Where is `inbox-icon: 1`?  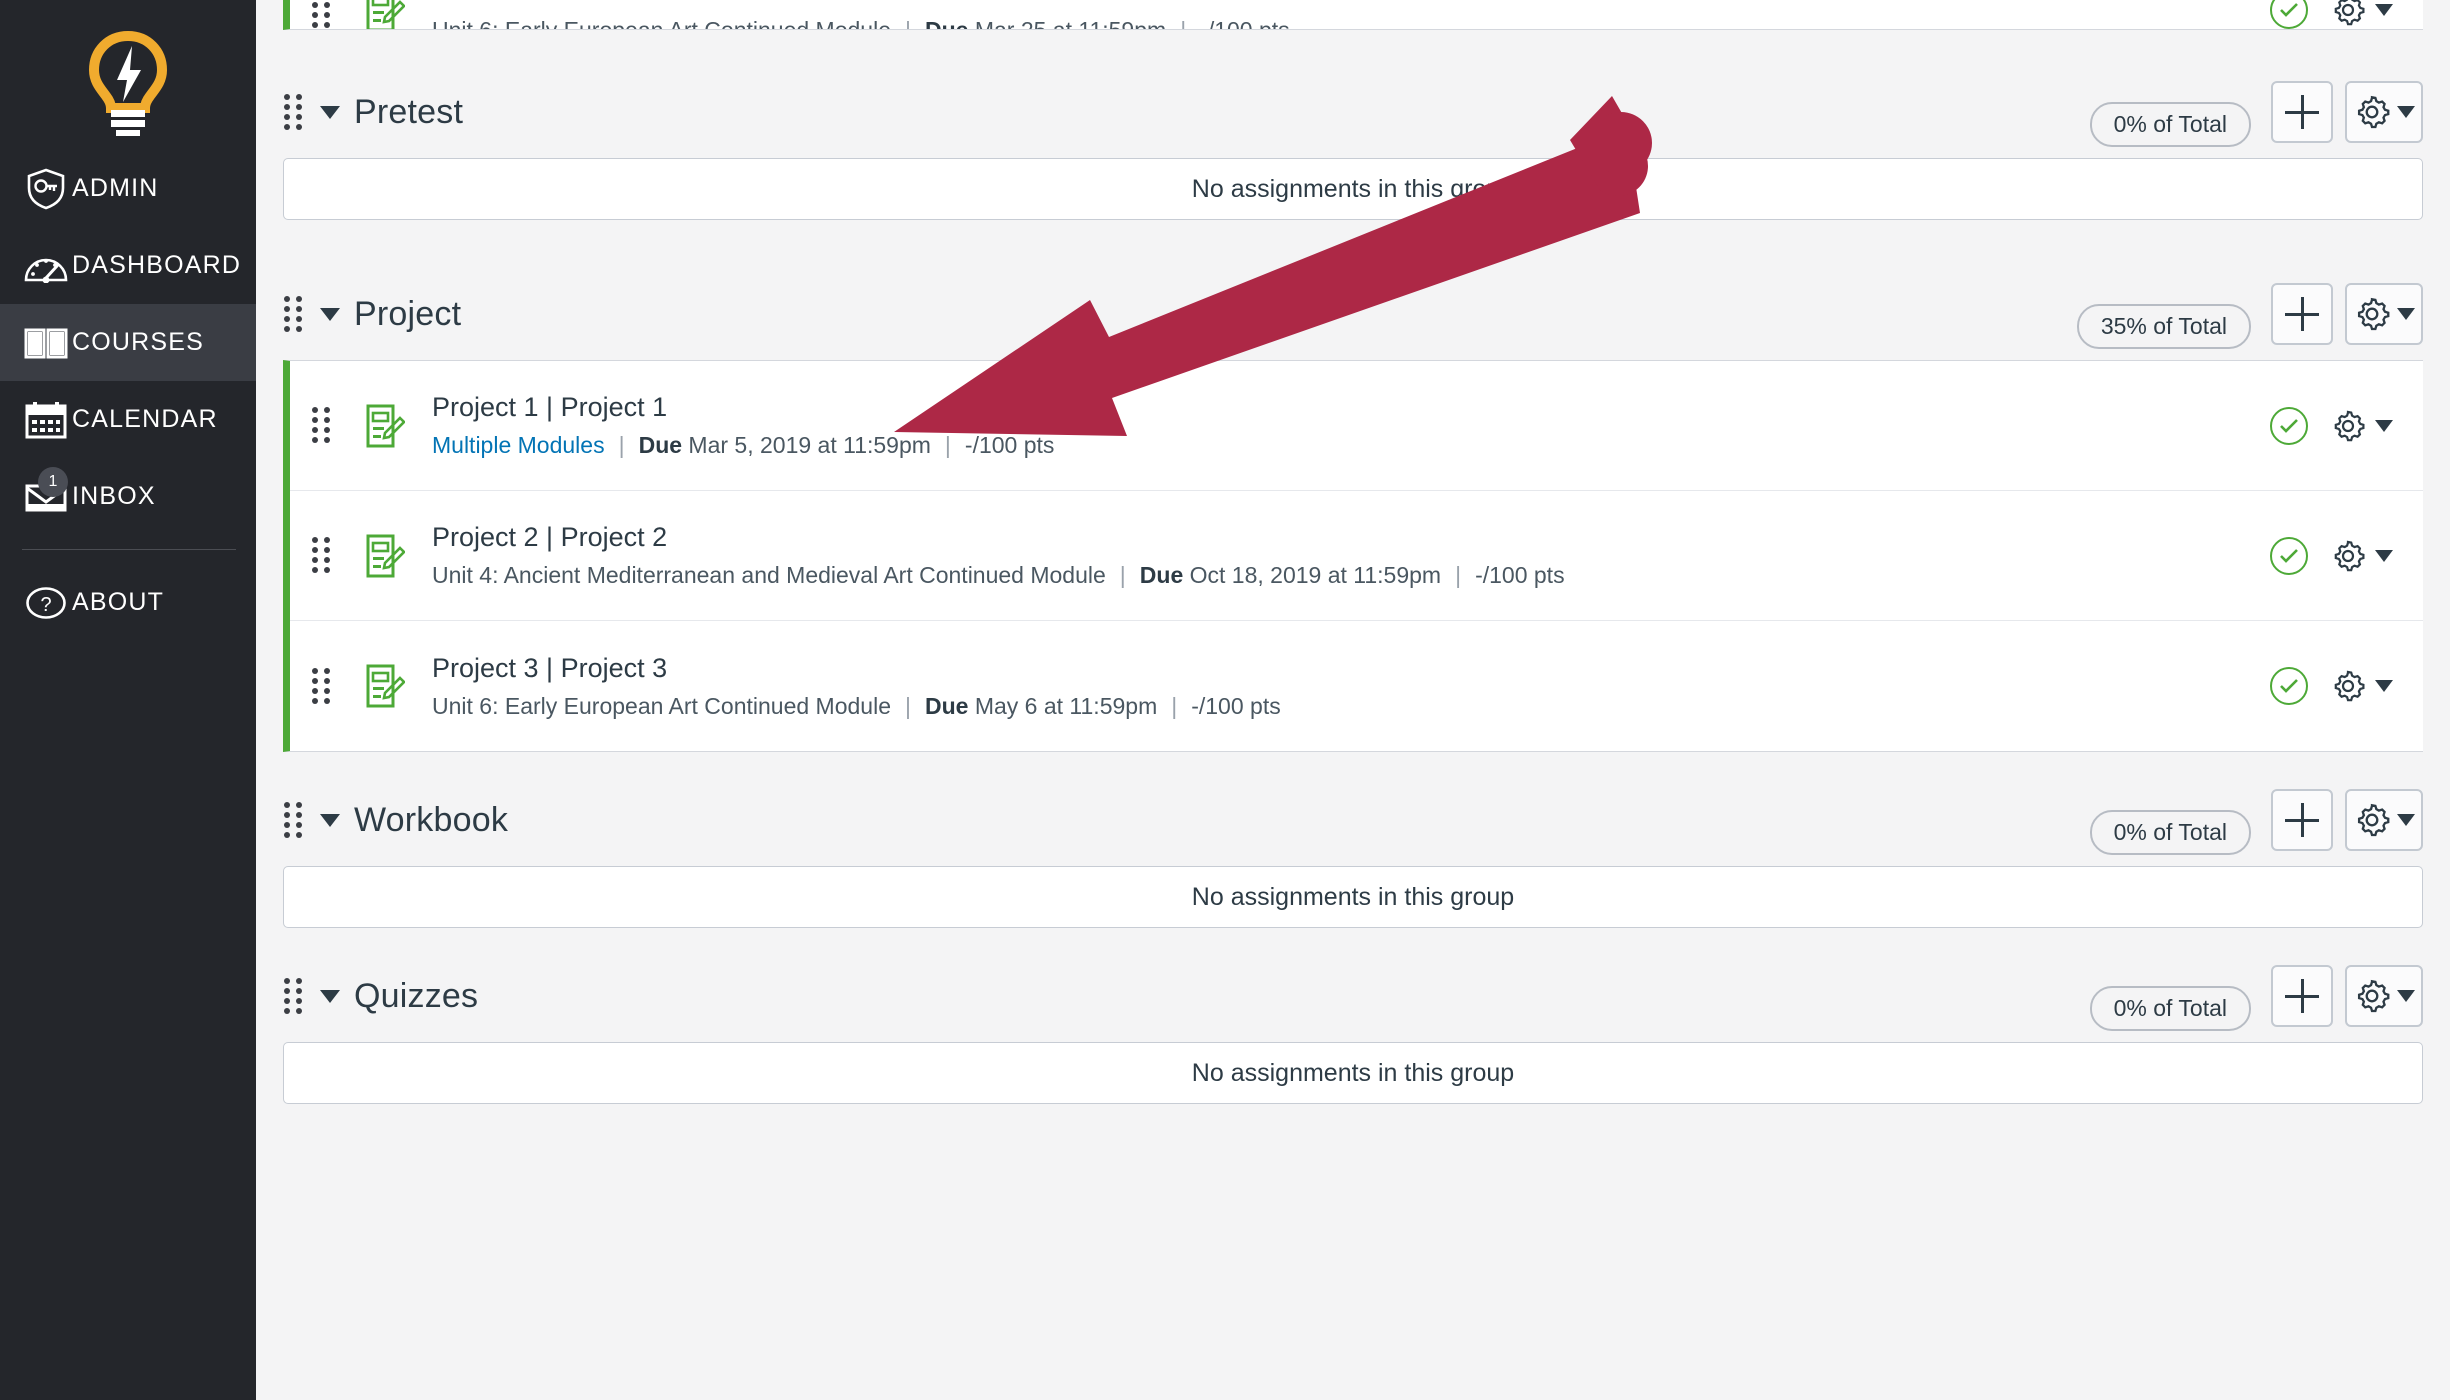 inbox-icon: 1 is located at coordinates (46, 490).